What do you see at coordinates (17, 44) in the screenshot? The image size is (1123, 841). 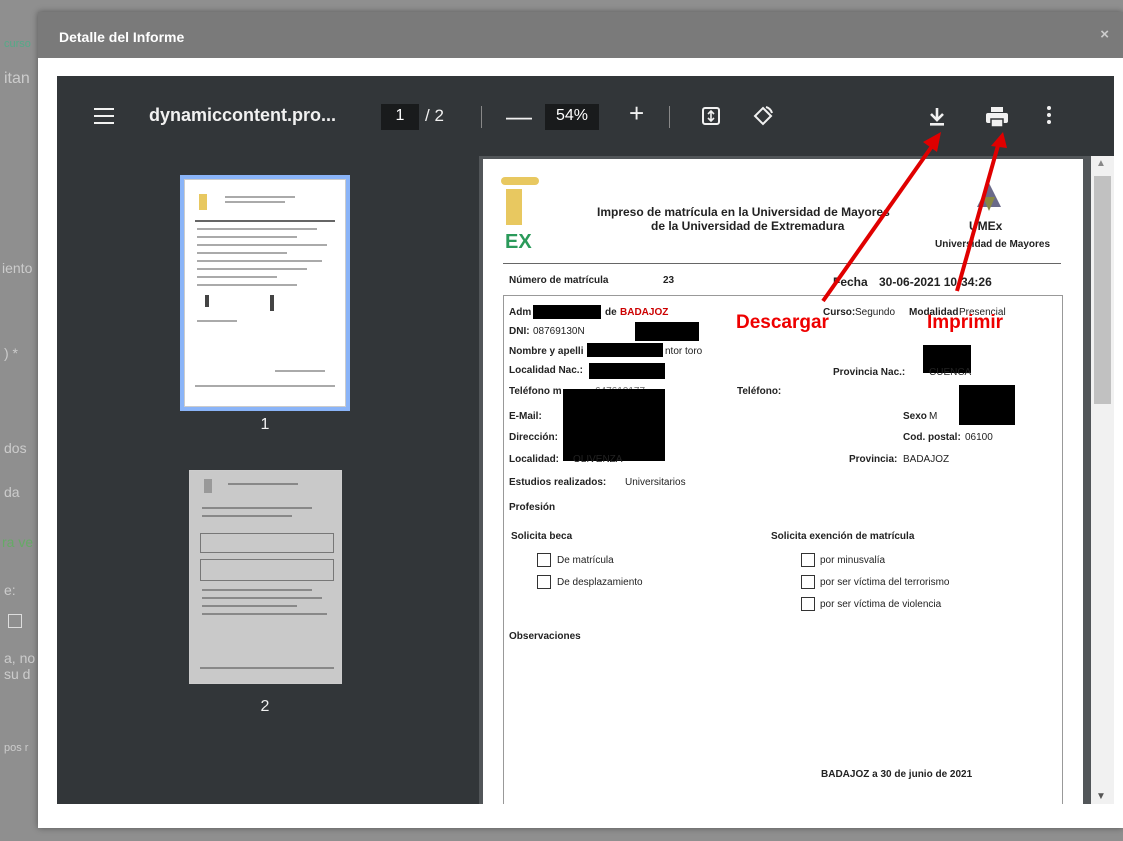 I see `bg-text: curso` at bounding box center [17, 44].